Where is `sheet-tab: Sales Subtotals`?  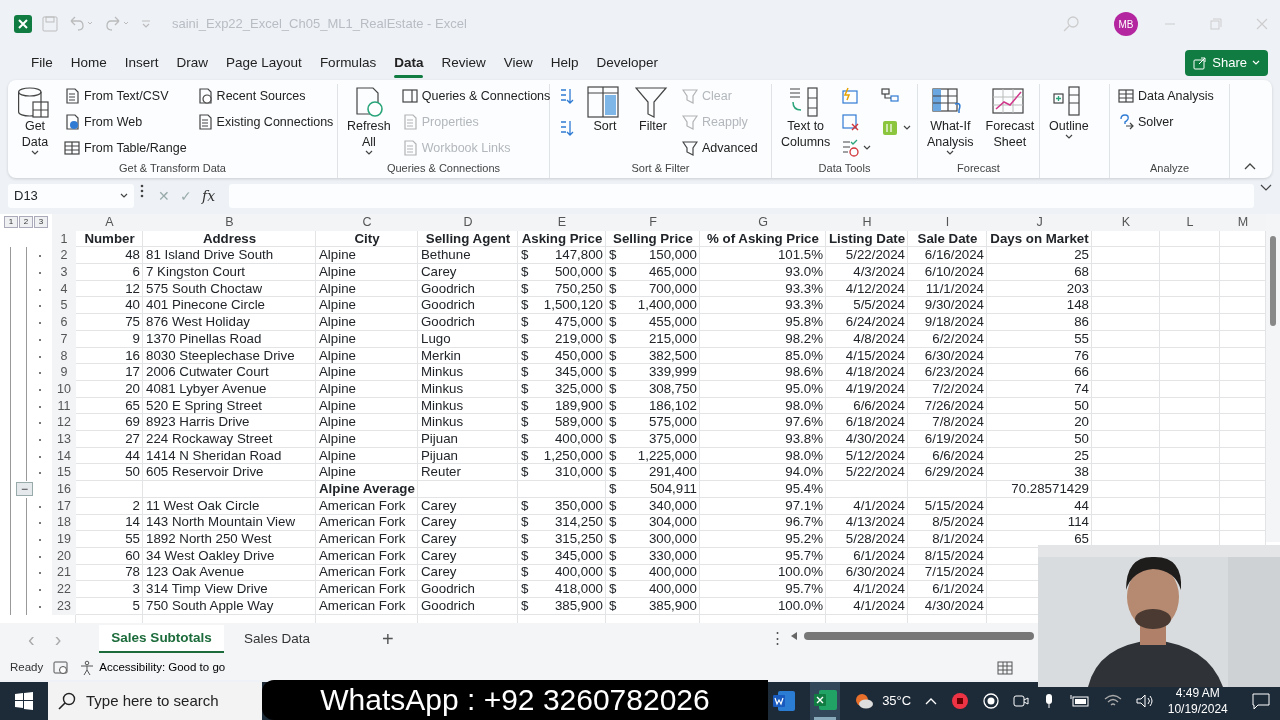 sheet-tab: Sales Subtotals is located at coordinates (161, 639).